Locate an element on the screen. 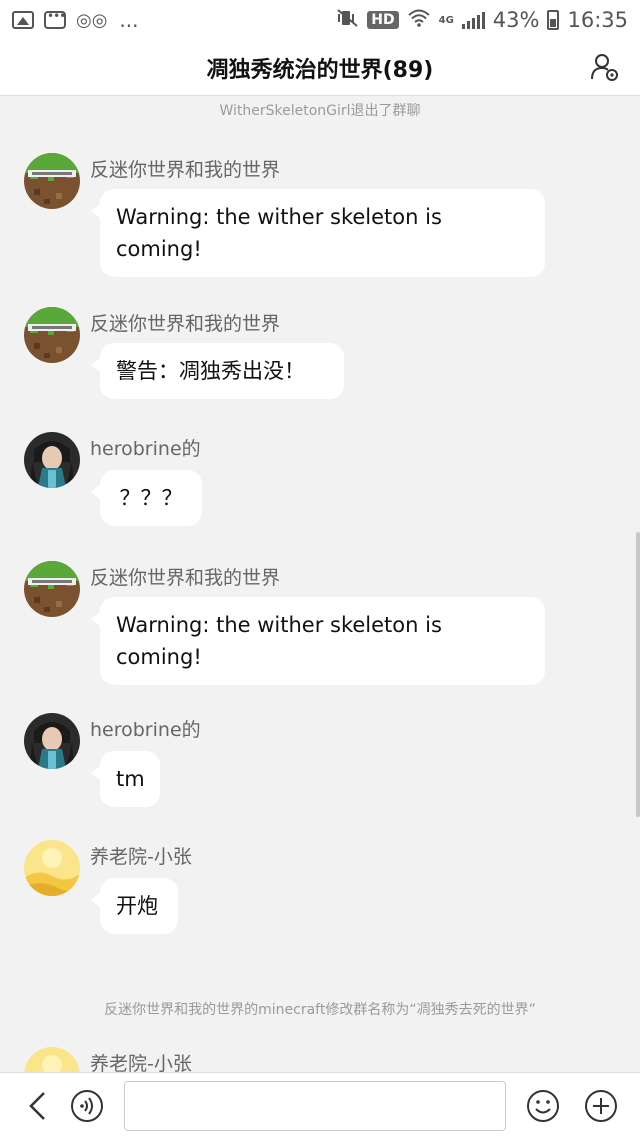  input-toolbar is located at coordinates (320, 1105).